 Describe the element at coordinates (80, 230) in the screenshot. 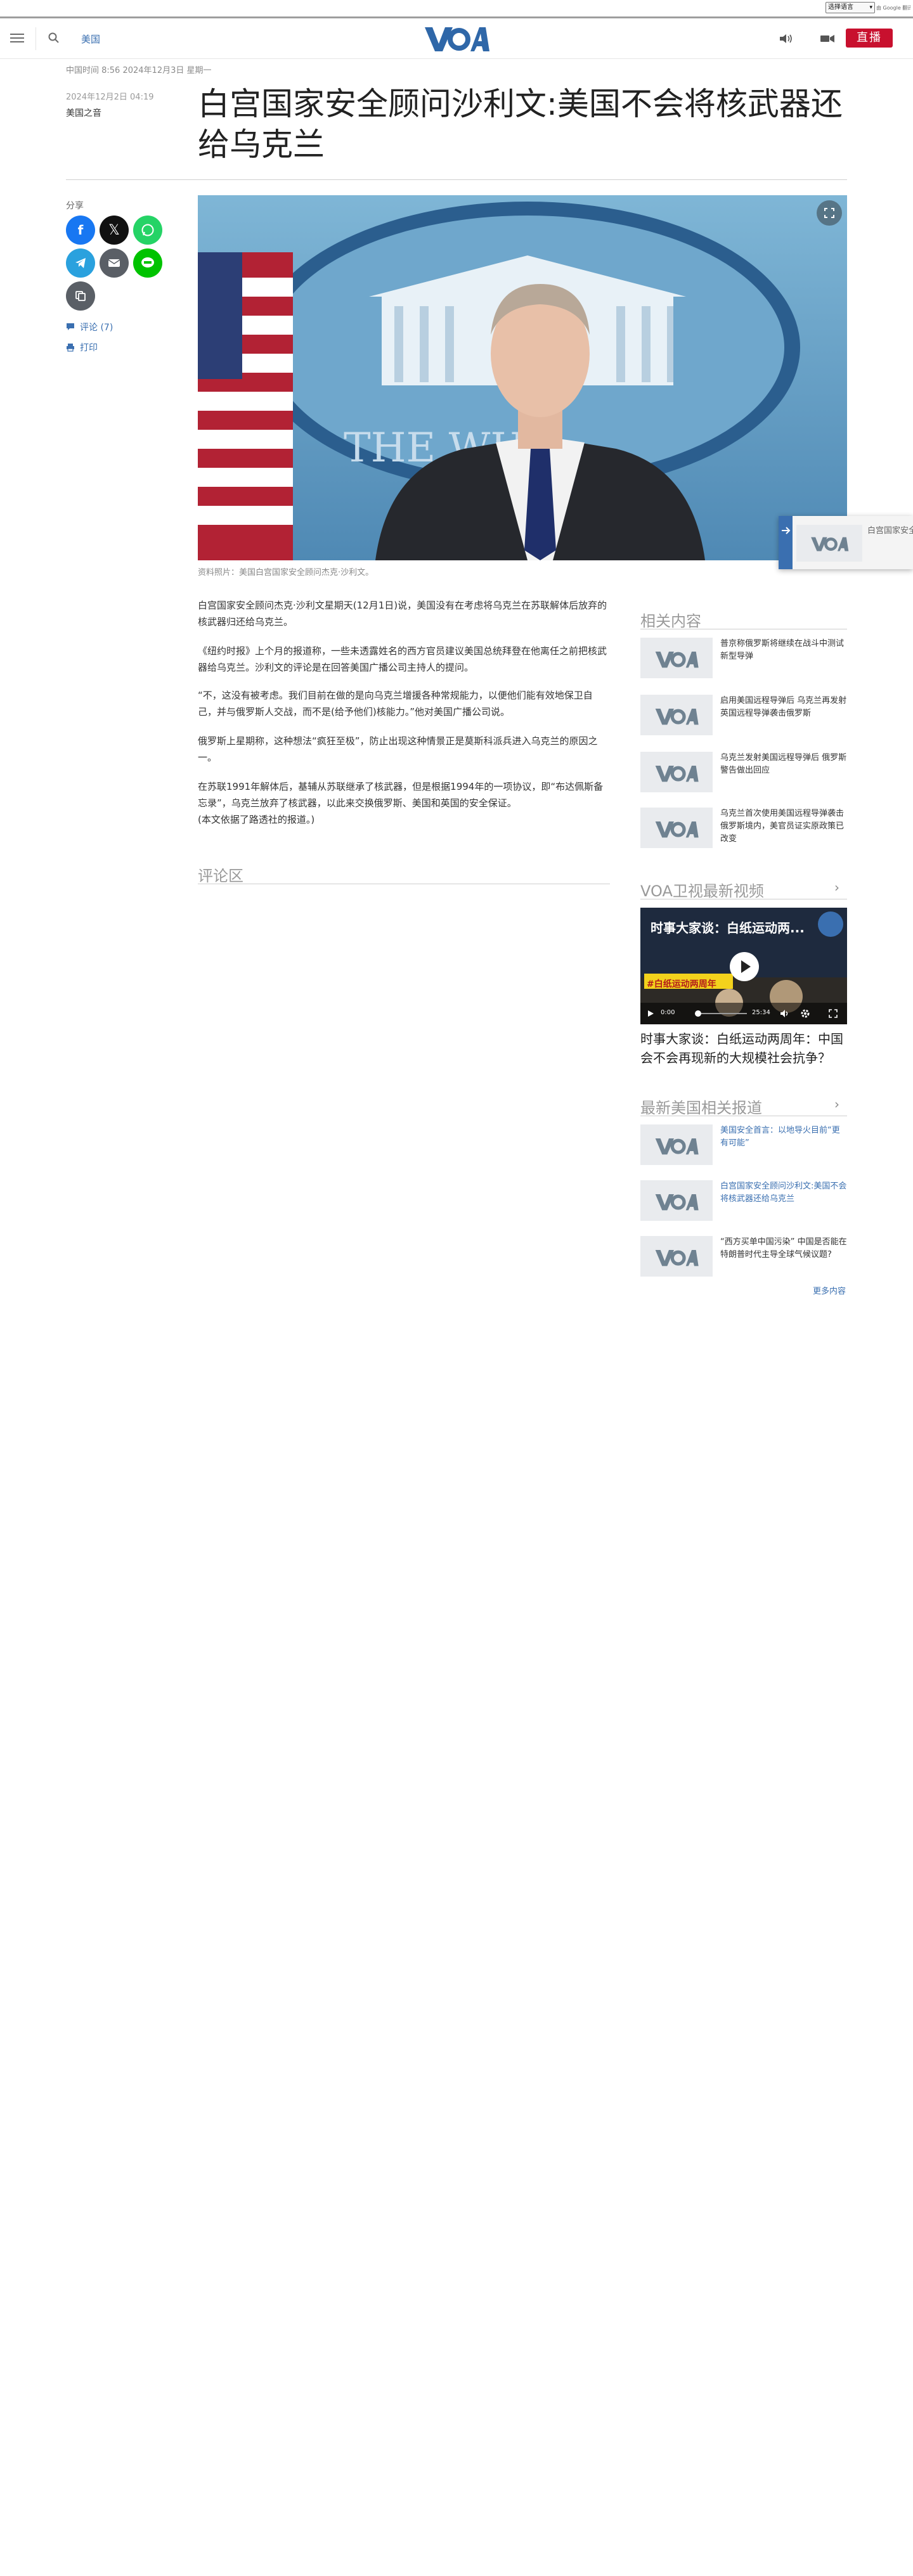

I see `facebook-icon: f` at that location.